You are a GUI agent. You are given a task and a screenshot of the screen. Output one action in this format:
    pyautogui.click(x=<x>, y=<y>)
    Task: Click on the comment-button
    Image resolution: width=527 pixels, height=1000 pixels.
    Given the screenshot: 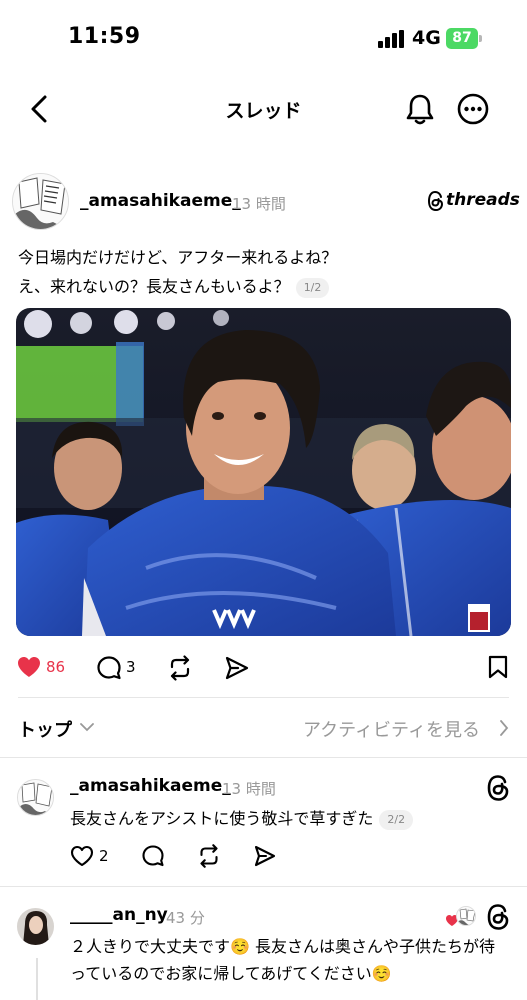 What is the action you would take?
    pyautogui.click(x=109, y=668)
    